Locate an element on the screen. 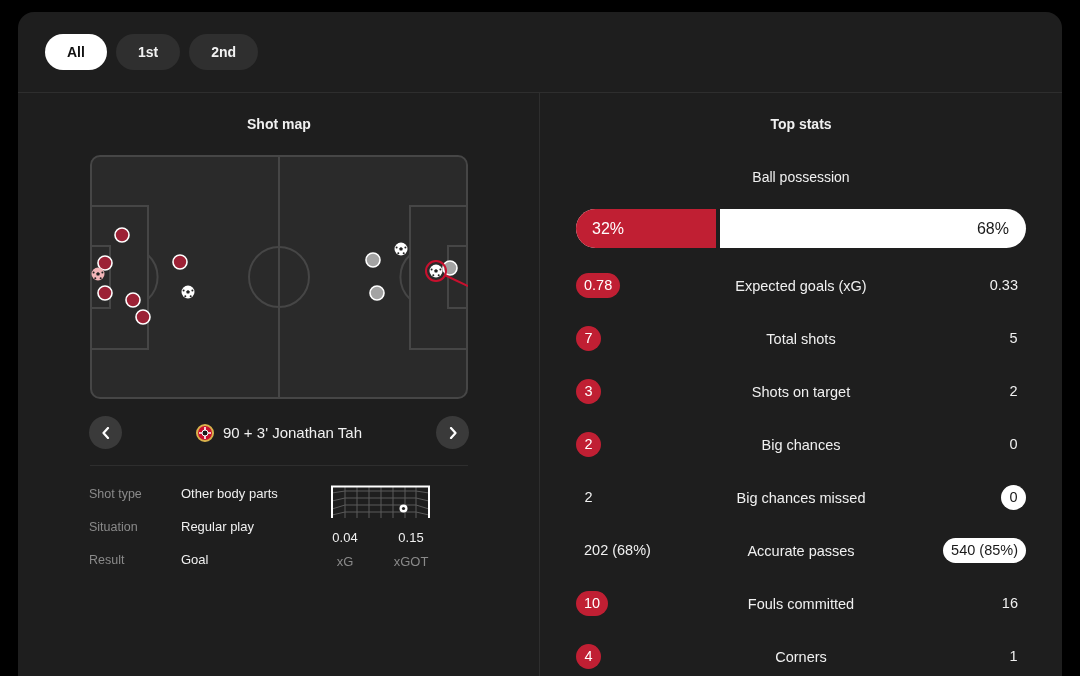 This screenshot has height=676, width=1080. stat-label: Big chances is located at coordinates (801, 444).